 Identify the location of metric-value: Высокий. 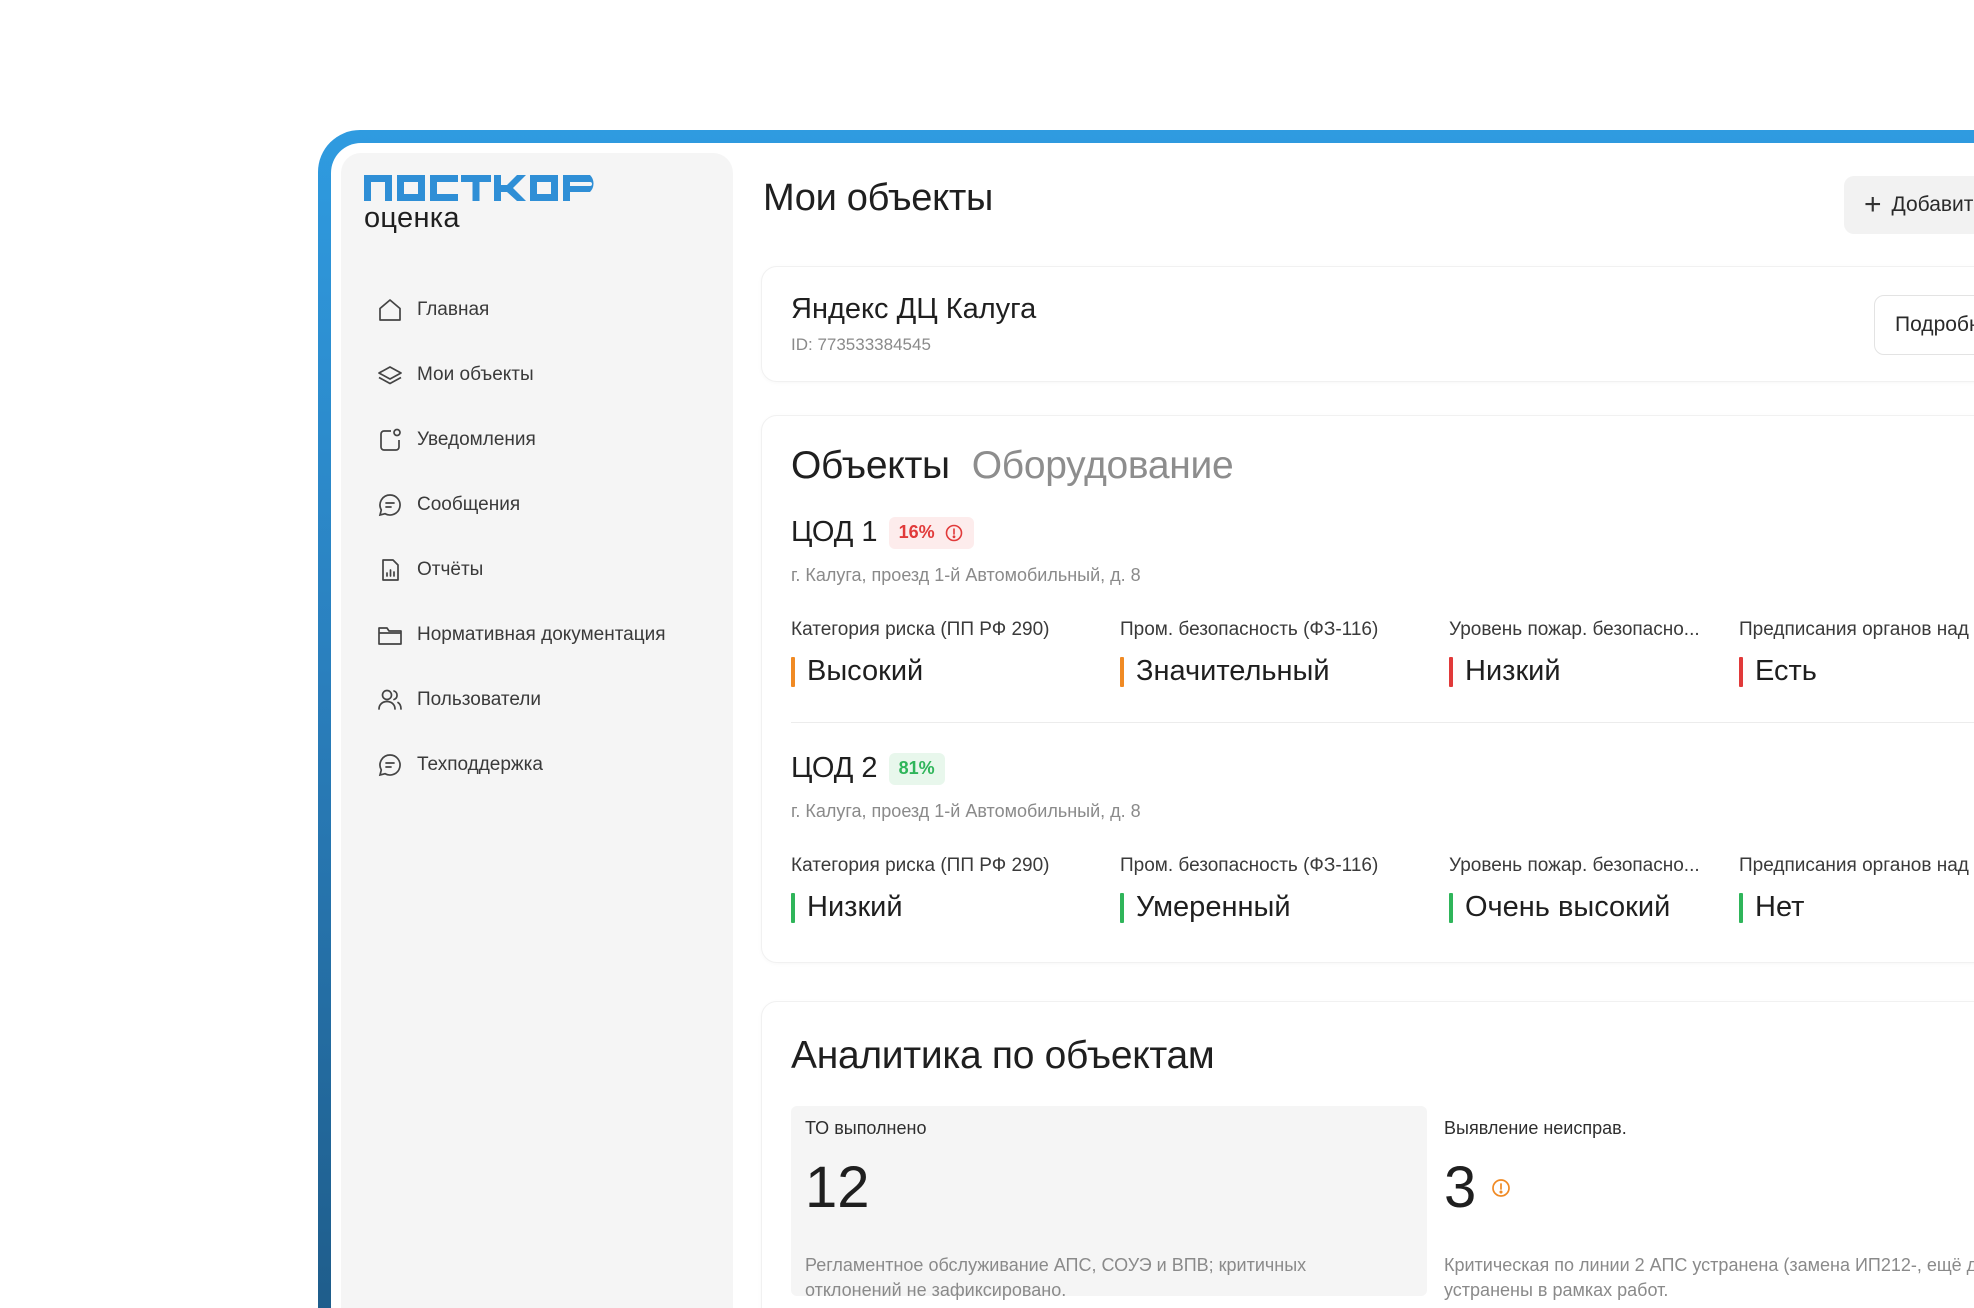
(865, 671).